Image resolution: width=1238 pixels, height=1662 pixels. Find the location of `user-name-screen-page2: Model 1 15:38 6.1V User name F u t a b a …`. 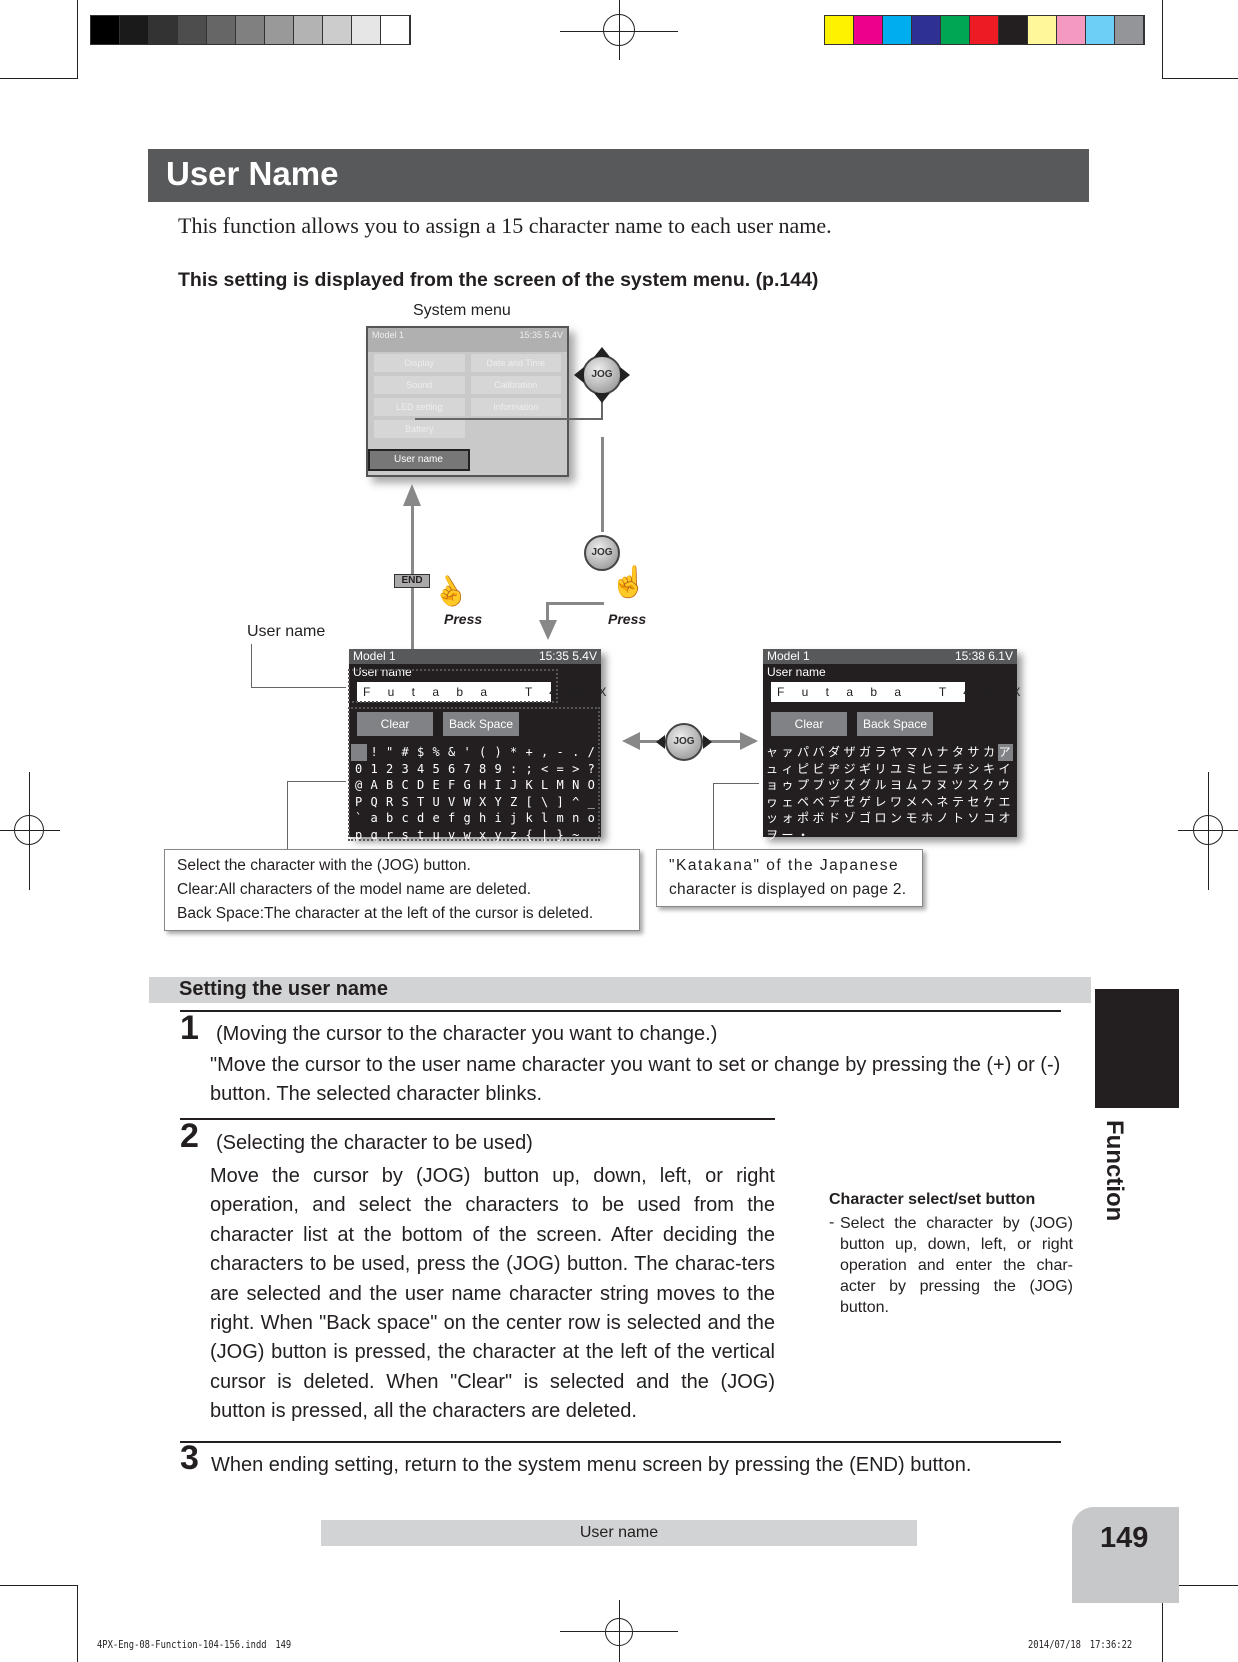

user-name-screen-page2: Model 1 15:38 6.1V User name F u t a b a … is located at coordinates (891, 745).